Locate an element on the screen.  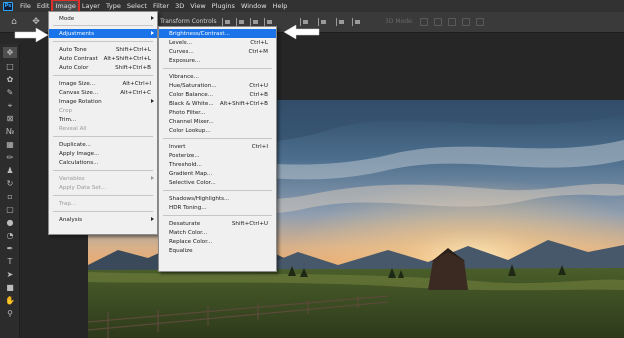
align-top-icon is located at coordinates (268, 22).